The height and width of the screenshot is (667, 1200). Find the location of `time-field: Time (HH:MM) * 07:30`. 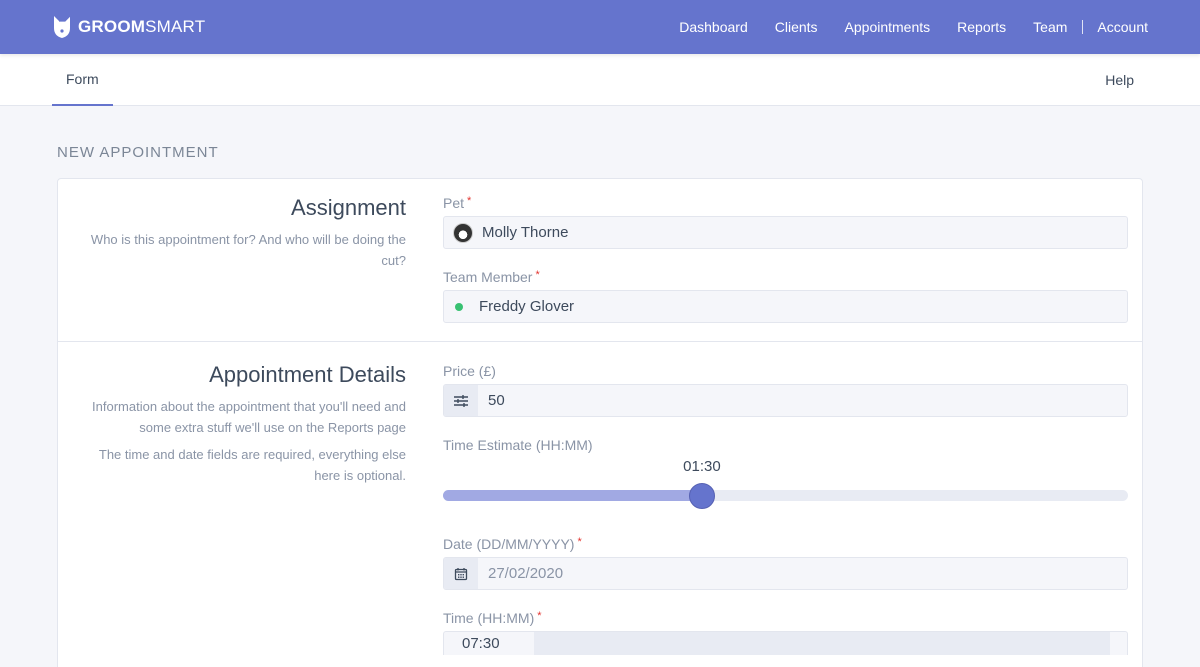

time-field: Time (HH:MM) * 07:30 is located at coordinates (785, 632).